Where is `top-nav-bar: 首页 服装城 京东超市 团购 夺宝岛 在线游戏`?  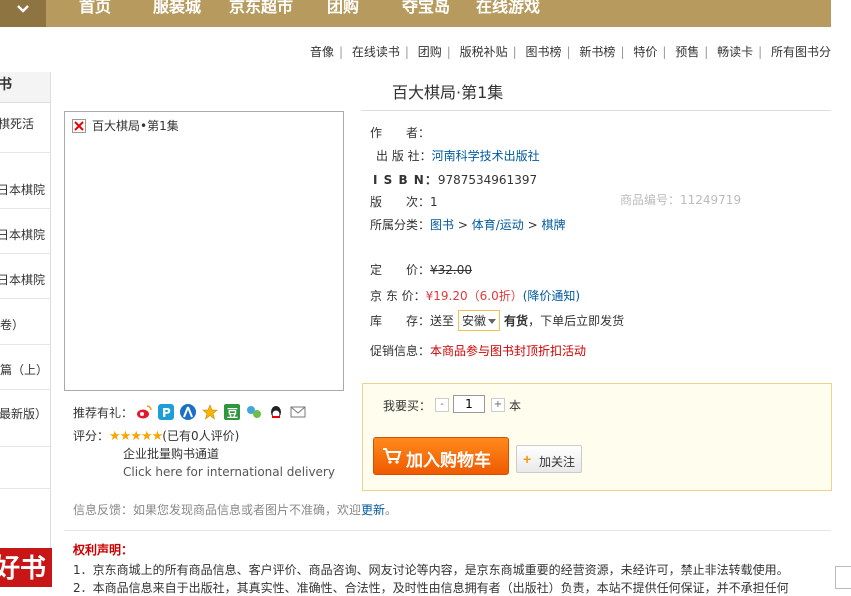
top-nav-bar: 首页 服装城 京东超市 团购 夺宝岛 在线游戏 is located at coordinates (415, 13).